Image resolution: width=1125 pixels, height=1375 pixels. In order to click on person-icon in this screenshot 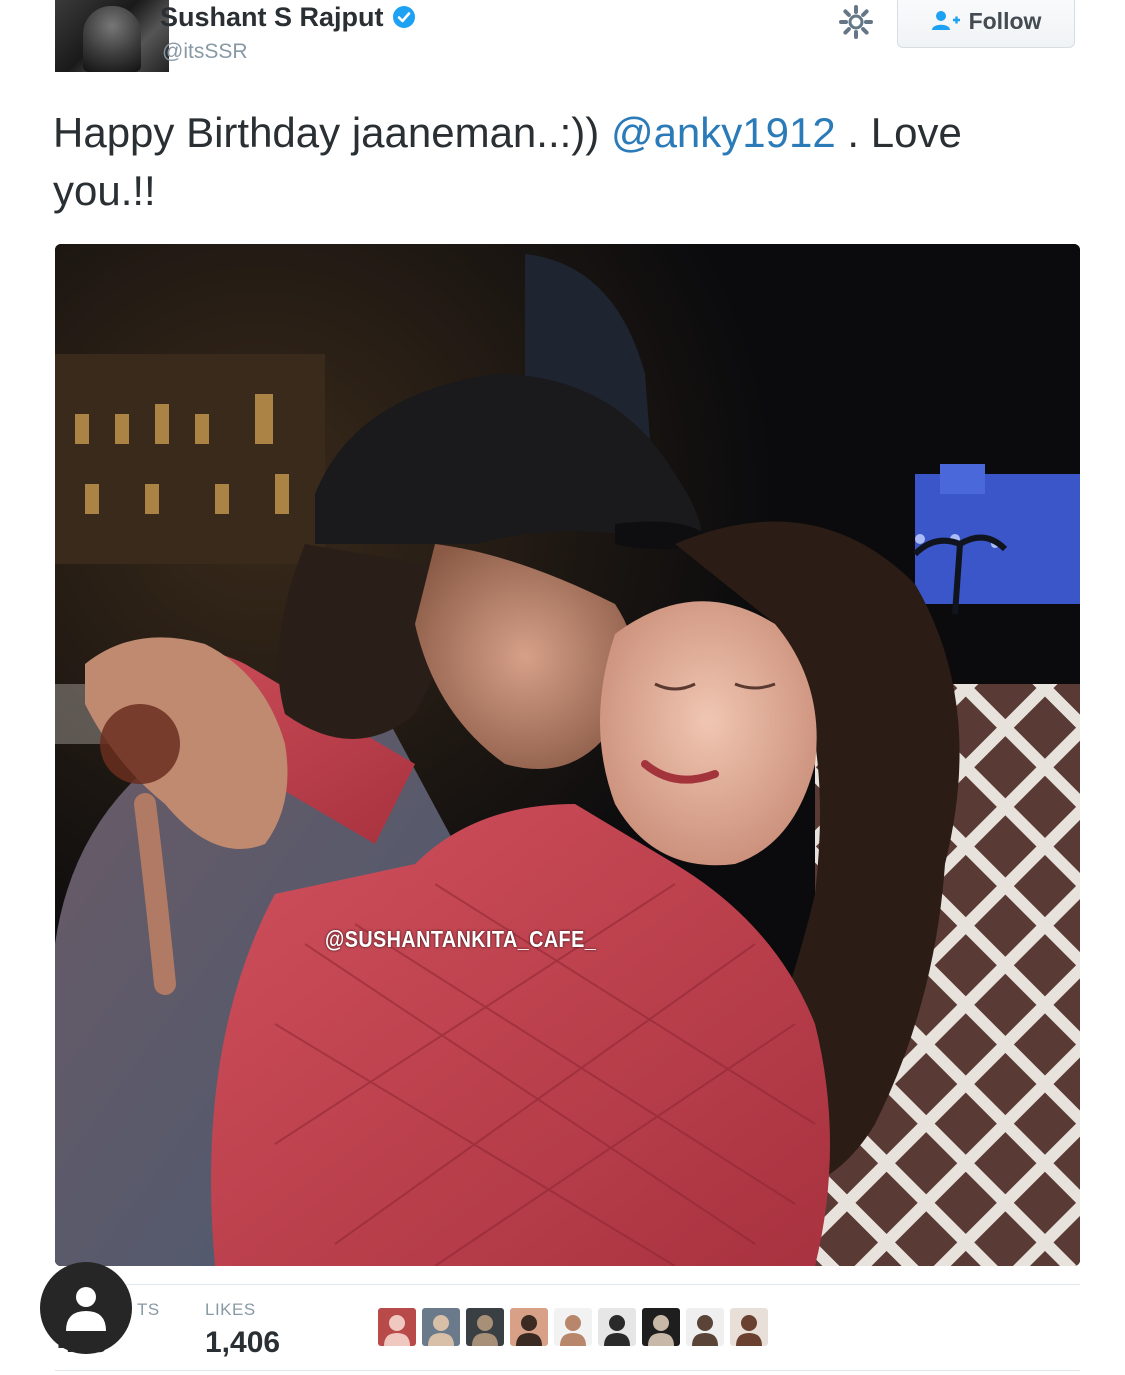, I will do `click(86, 1309)`.